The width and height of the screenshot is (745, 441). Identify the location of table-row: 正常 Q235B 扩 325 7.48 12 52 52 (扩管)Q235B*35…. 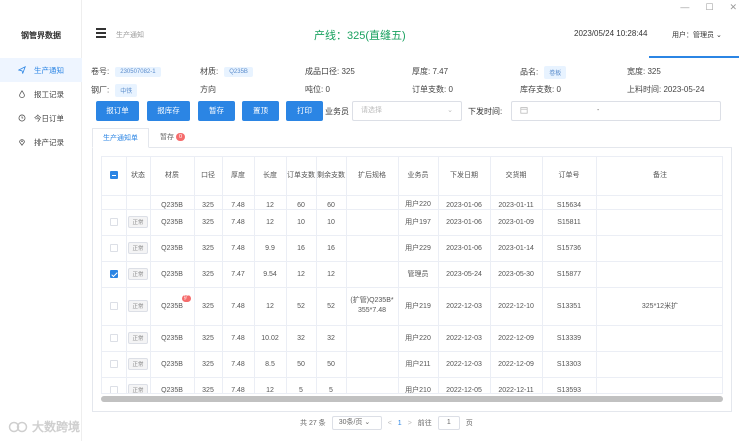
(412, 306).